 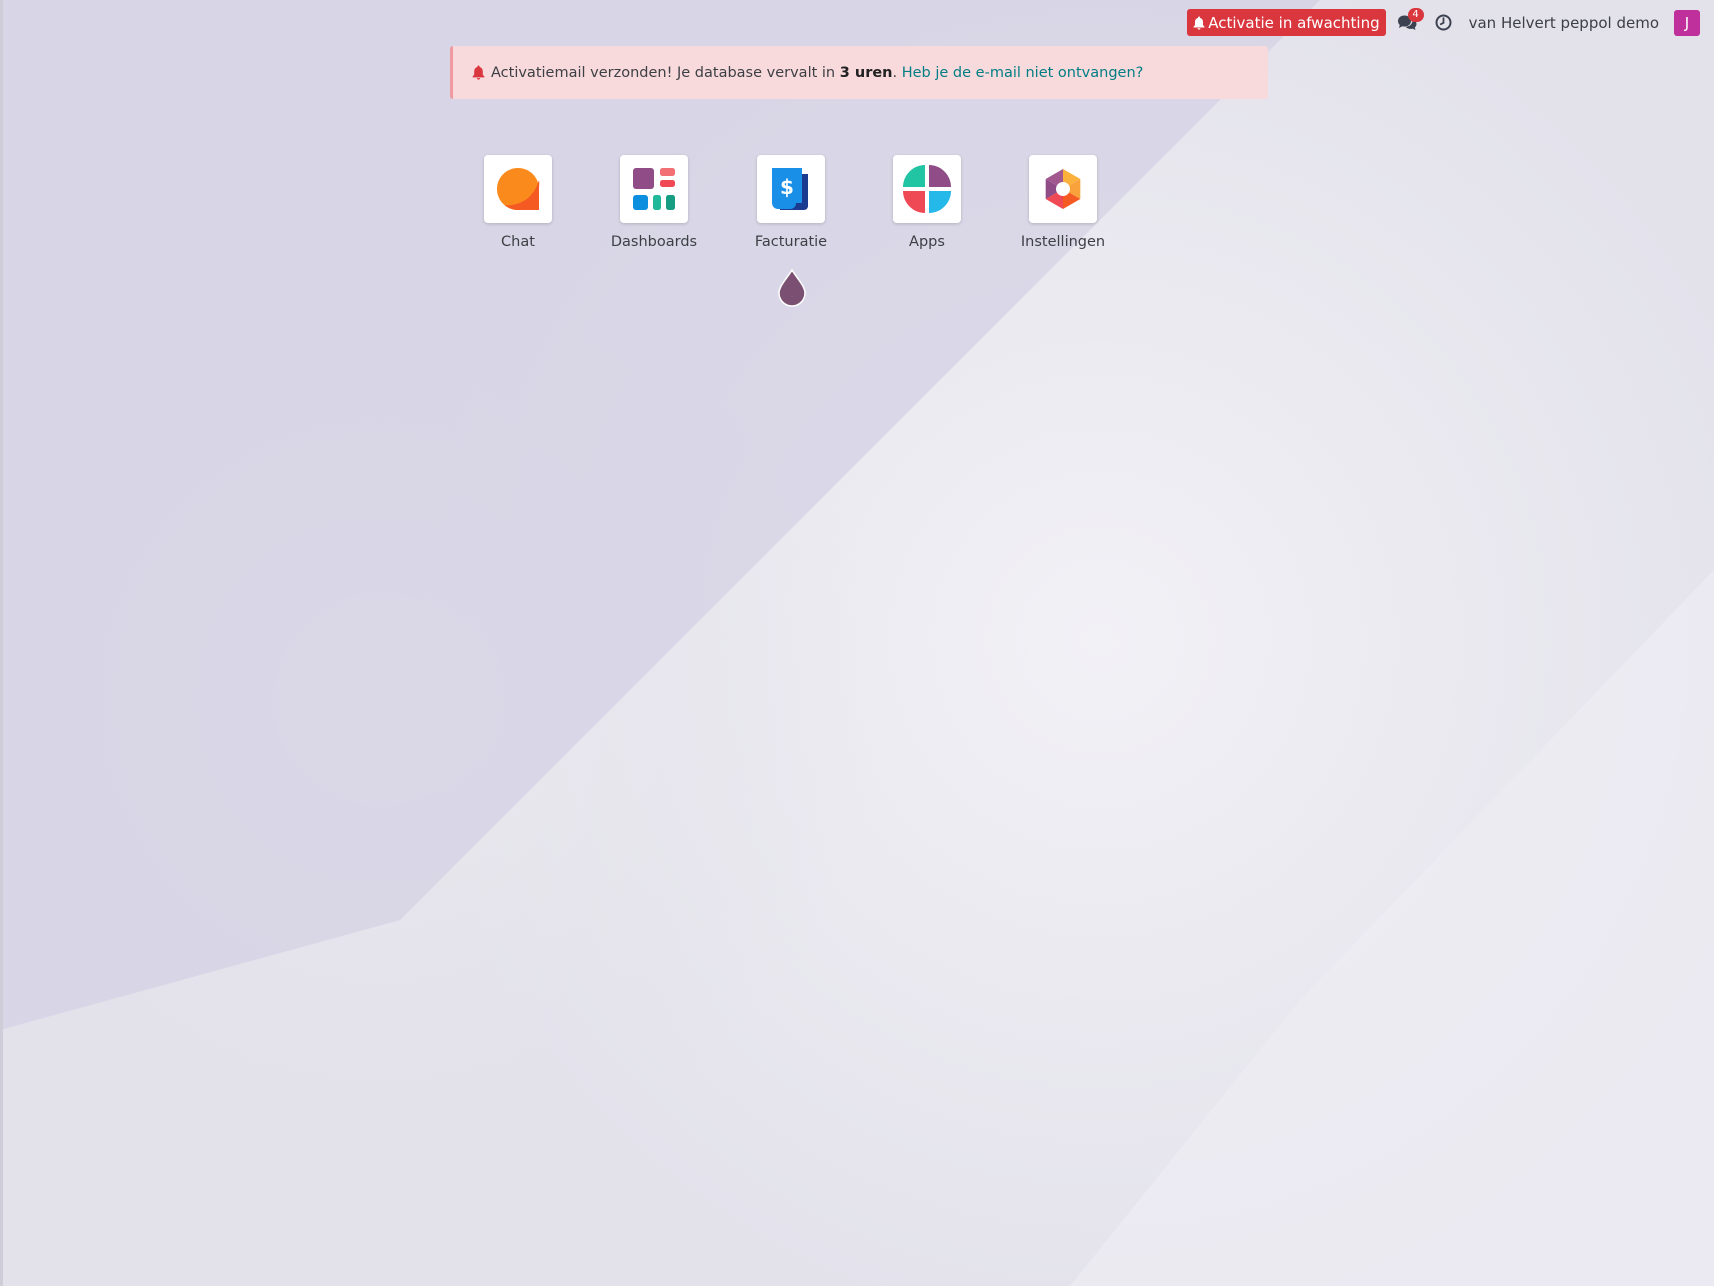 I want to click on app-chat: Chat, so click(x=518, y=202).